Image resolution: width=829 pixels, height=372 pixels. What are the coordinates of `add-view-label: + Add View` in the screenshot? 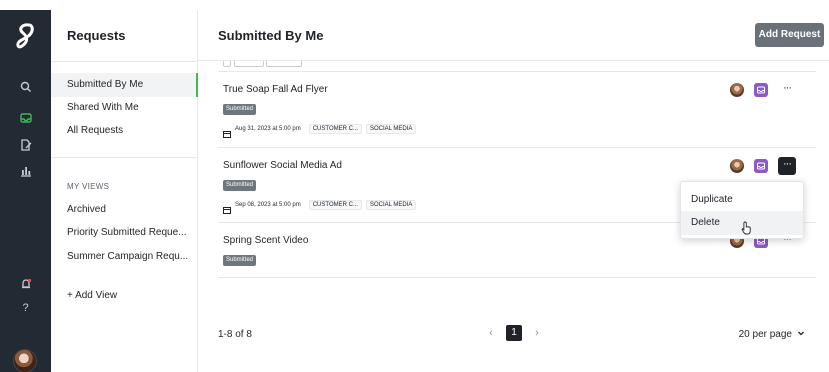 It's located at (92, 295).